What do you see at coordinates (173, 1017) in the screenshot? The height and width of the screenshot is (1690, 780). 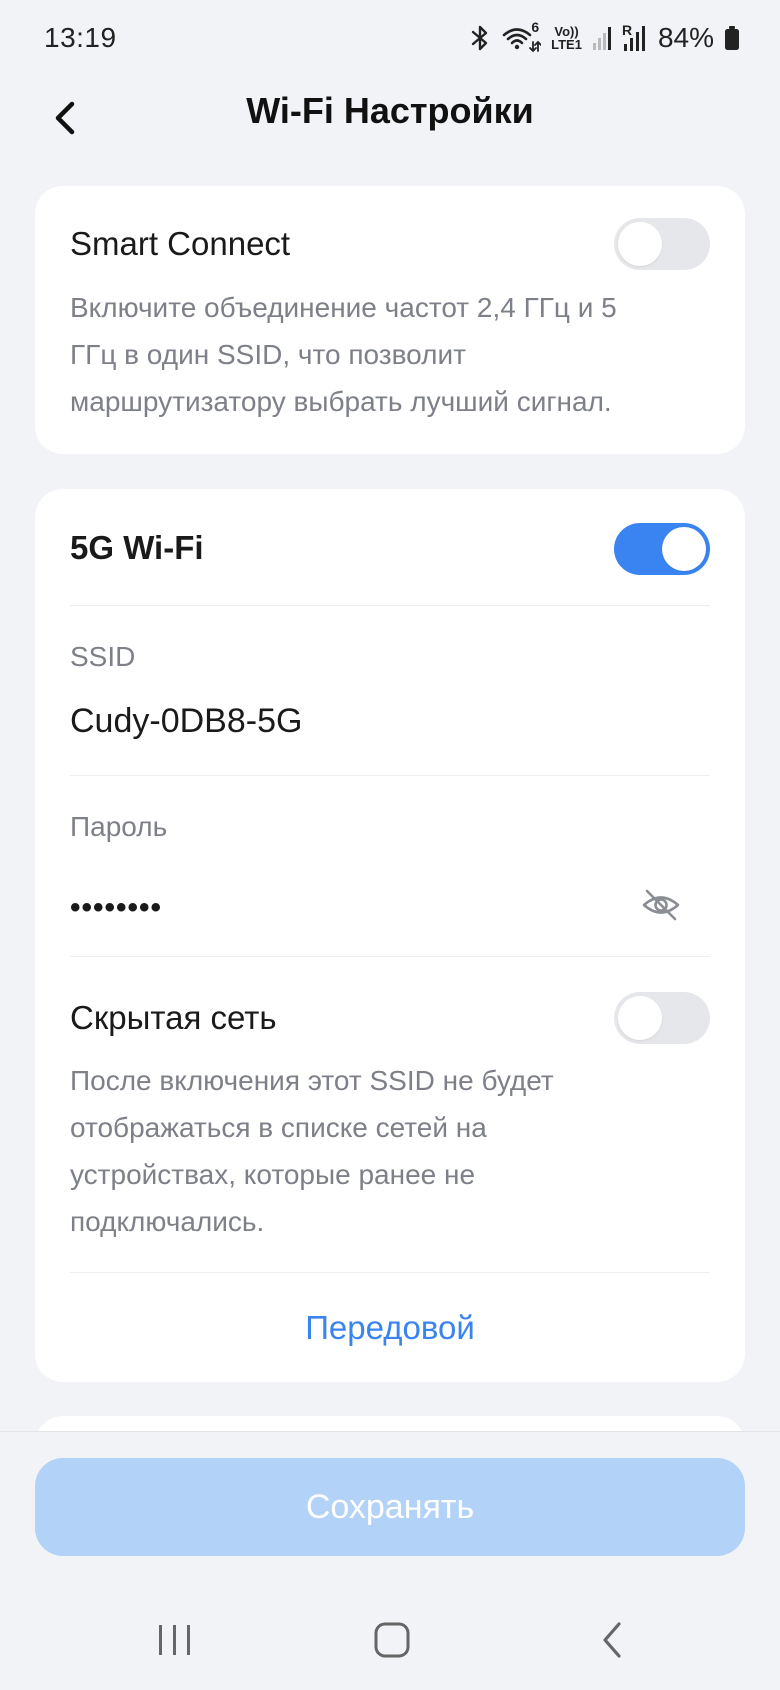 I see `hidden-network-title: Скрытая сеть` at bounding box center [173, 1017].